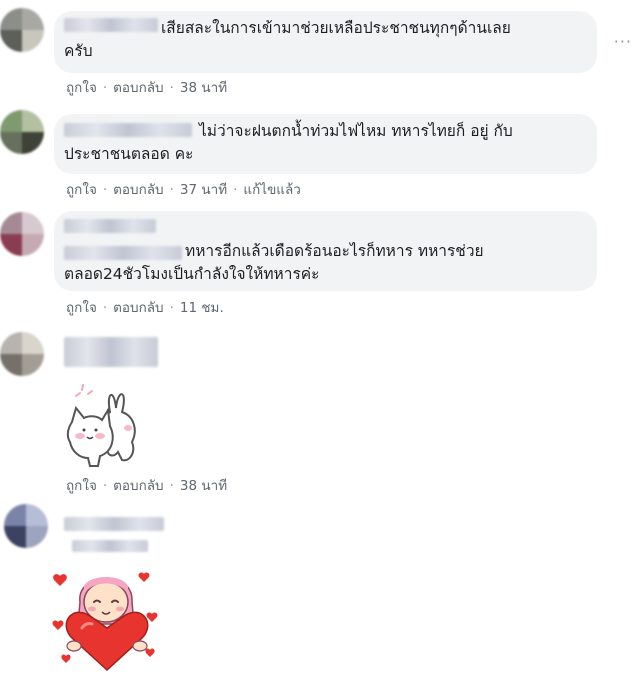 This screenshot has height=674, width=640. What do you see at coordinates (105, 622) in the screenshot?
I see `girl-heart-sticker` at bounding box center [105, 622].